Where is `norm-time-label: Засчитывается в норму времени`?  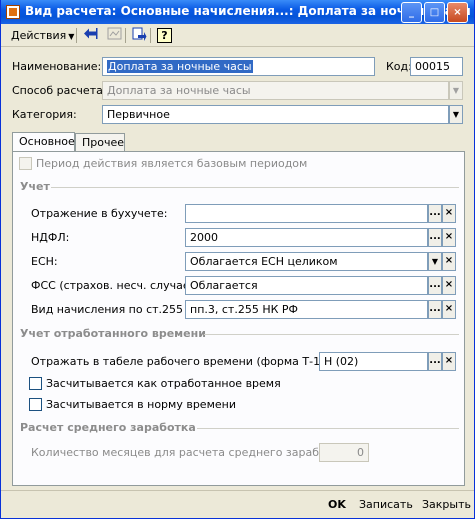 norm-time-label: Засчитывается в норму времени is located at coordinates (141, 404).